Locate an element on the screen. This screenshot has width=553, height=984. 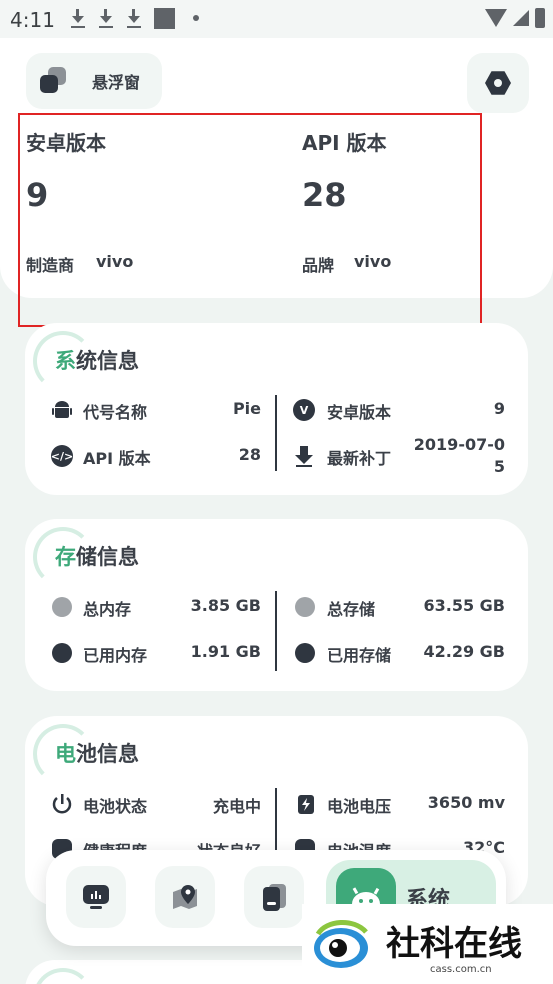
battery-voltage-label: 电池电压 is located at coordinates (359, 806).